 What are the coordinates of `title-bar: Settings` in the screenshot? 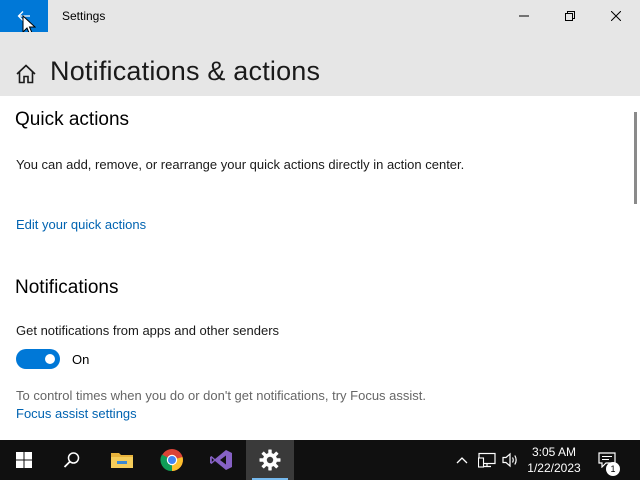 It's located at (320, 18).